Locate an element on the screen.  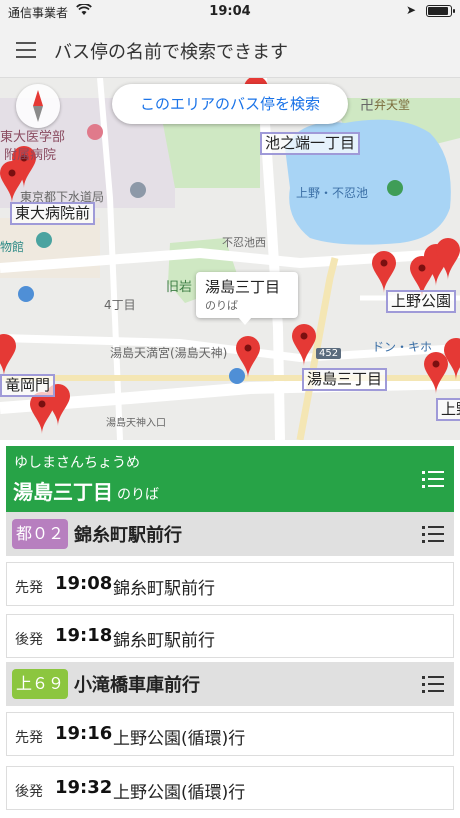
stop-kana: ゆしまさんちょうめ is located at coordinates (77, 463).